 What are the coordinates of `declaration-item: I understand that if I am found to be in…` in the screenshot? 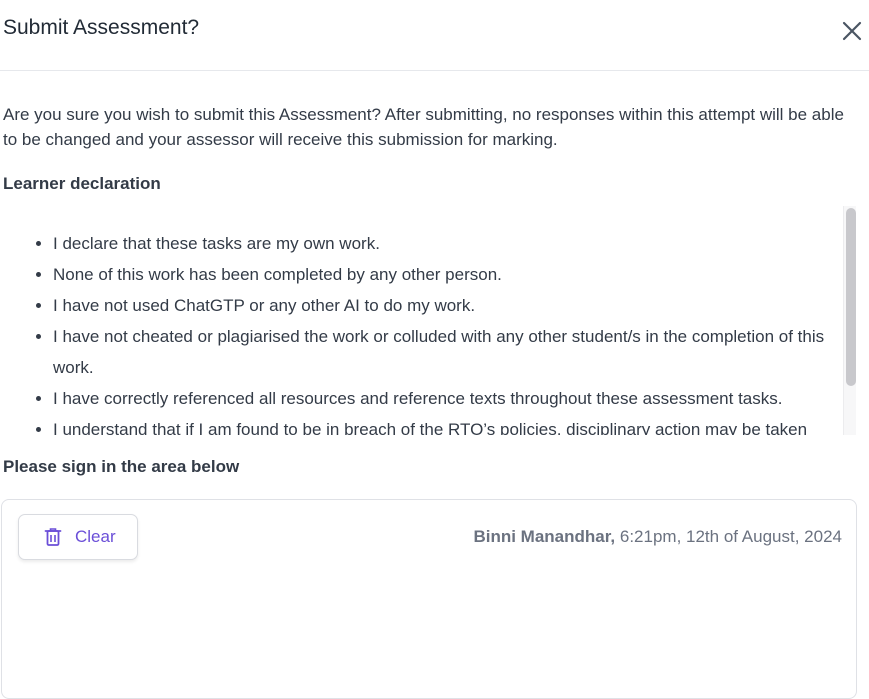 It's located at (443, 424).